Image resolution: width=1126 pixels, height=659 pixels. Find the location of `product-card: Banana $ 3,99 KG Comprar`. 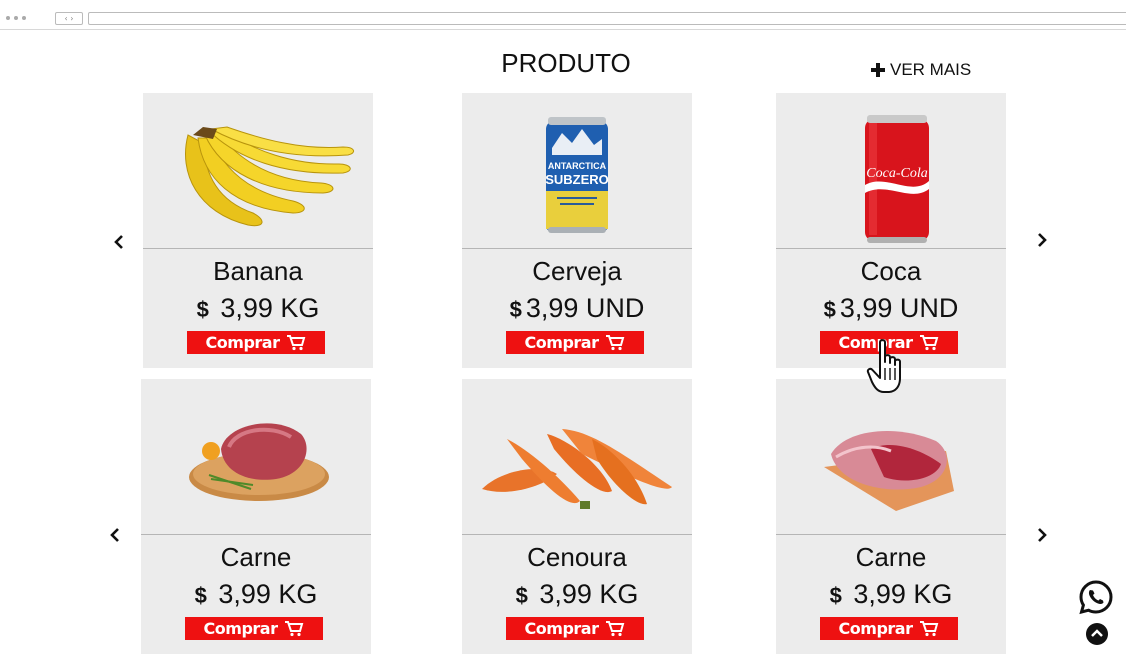

product-card: Banana $ 3,99 KG Comprar is located at coordinates (258, 230).